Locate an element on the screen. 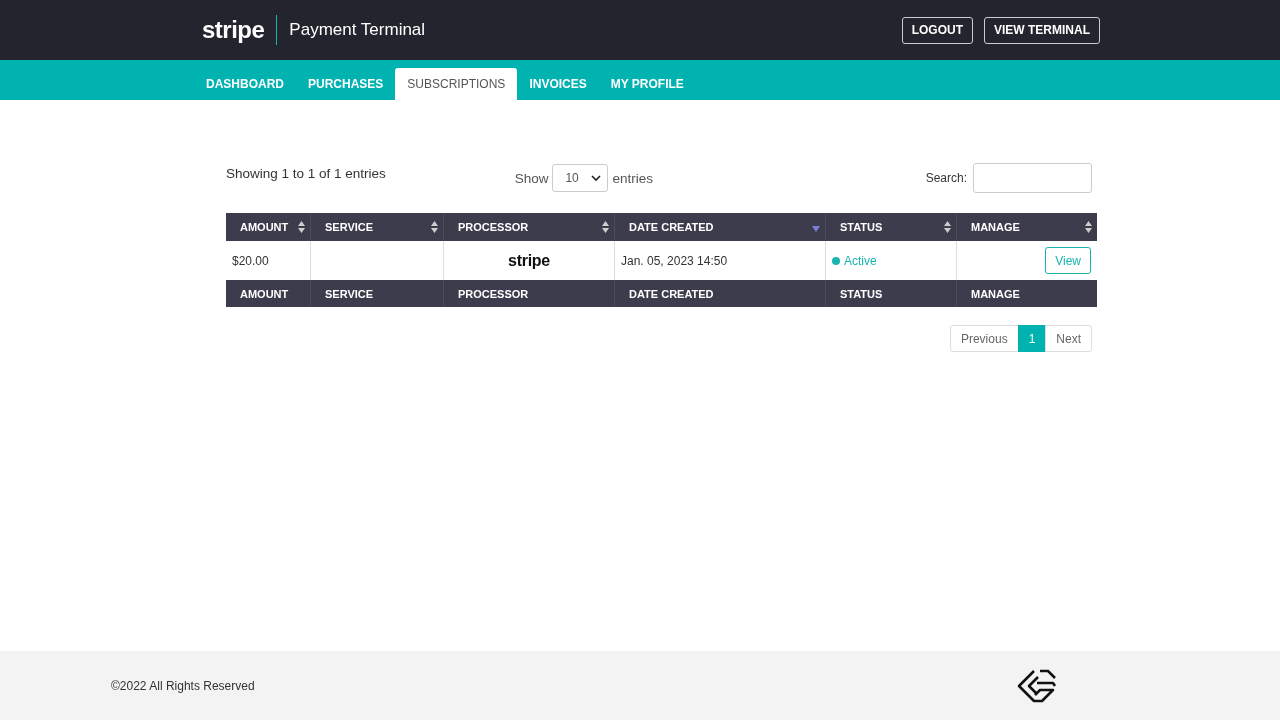  header-button: LOGOUT is located at coordinates (937, 30).